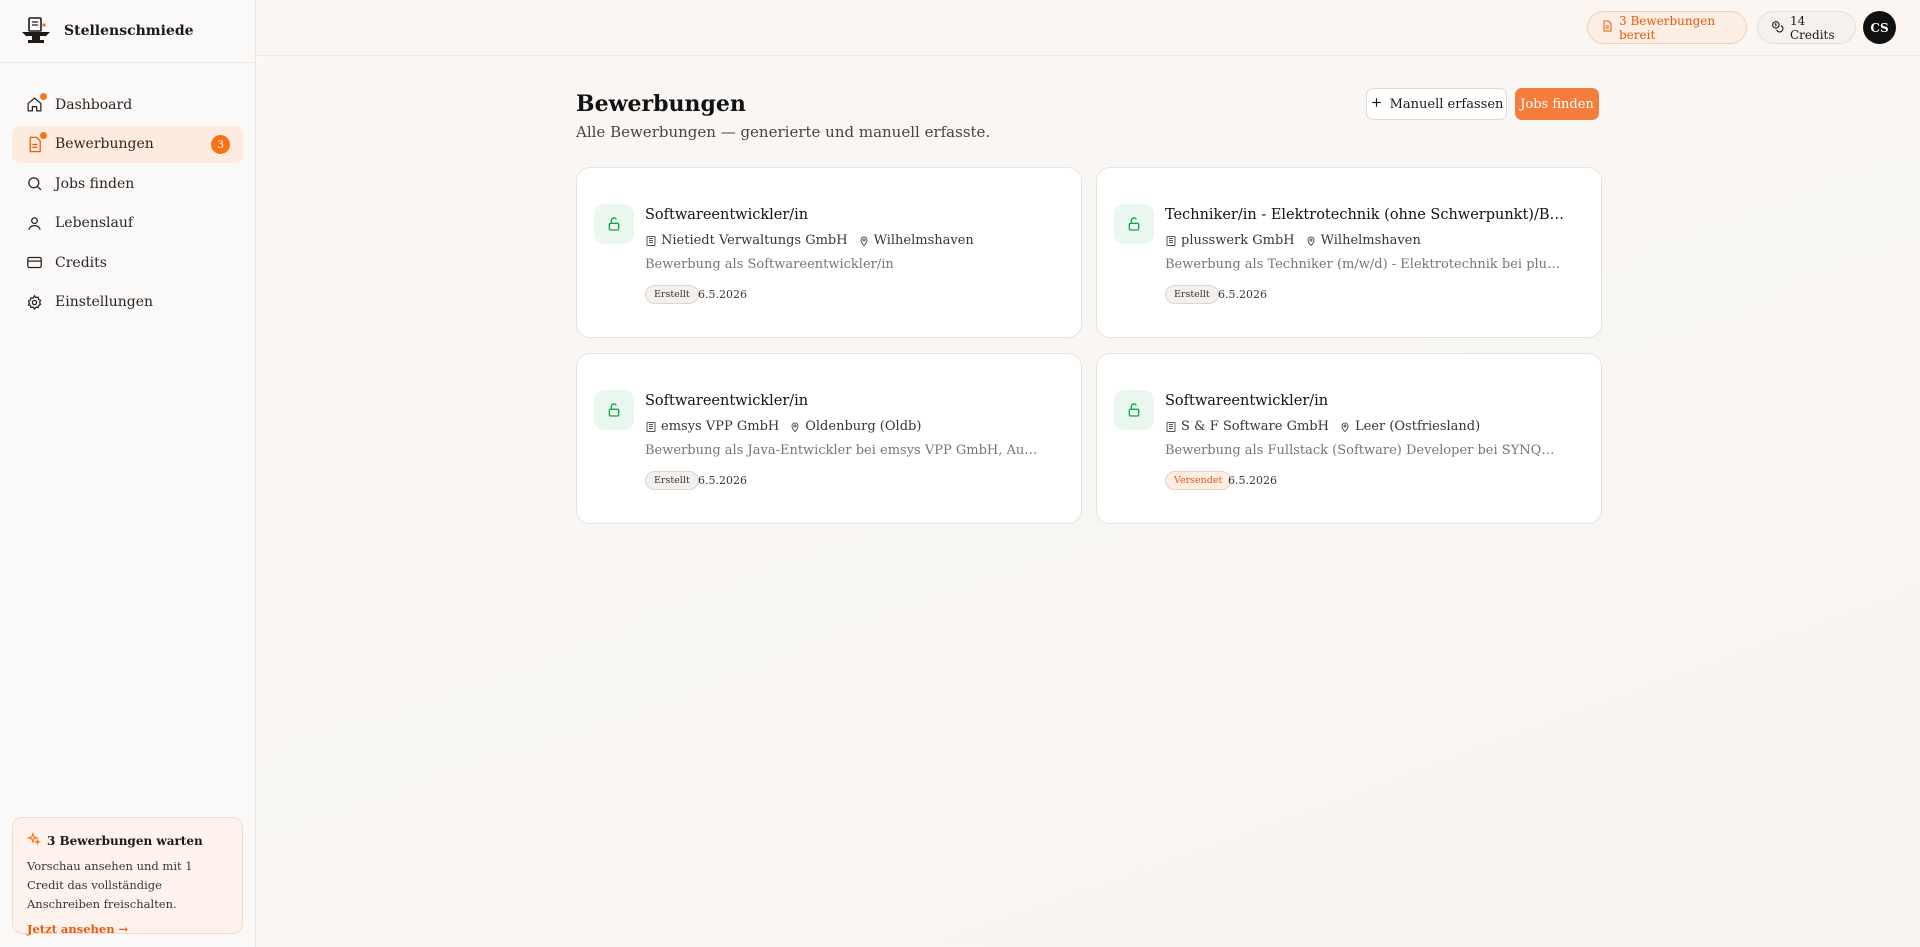 The width and height of the screenshot is (1920, 947). What do you see at coordinates (1417, 426) in the screenshot?
I see `card-location: Leer (Ostfriesland)` at bounding box center [1417, 426].